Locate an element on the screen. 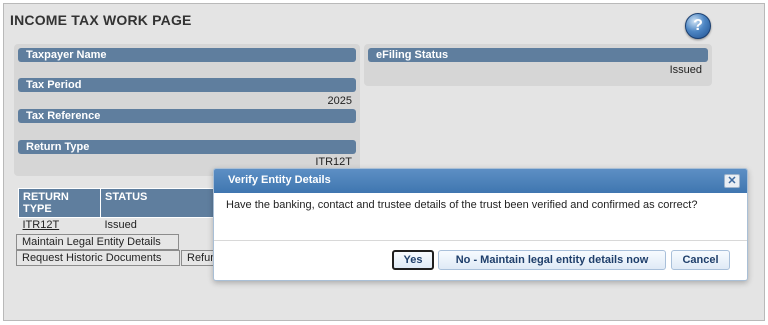 The height and width of the screenshot is (325, 768). maintain-details-button: No - Maintain legal entity details now is located at coordinates (552, 260).